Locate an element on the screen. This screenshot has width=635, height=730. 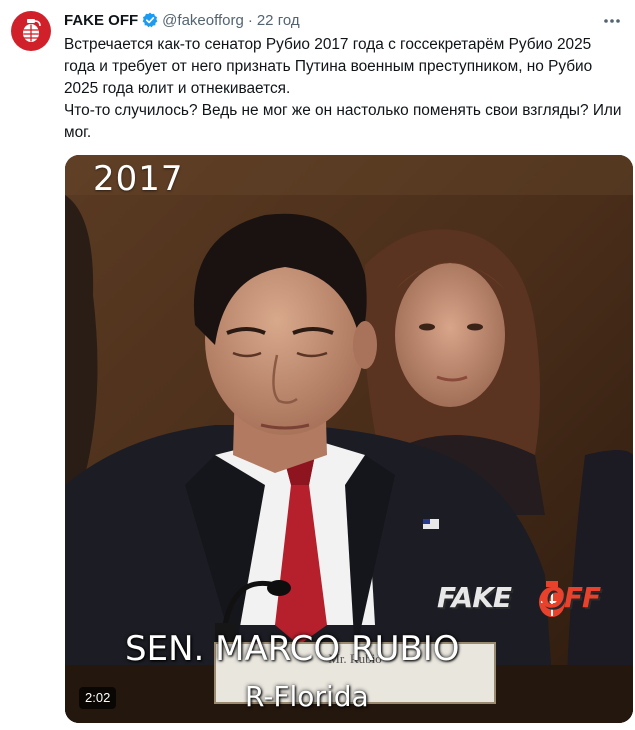
tweet-header: FAKE OFF @fakeofforg · 22 год is located at coordinates (182, 20).